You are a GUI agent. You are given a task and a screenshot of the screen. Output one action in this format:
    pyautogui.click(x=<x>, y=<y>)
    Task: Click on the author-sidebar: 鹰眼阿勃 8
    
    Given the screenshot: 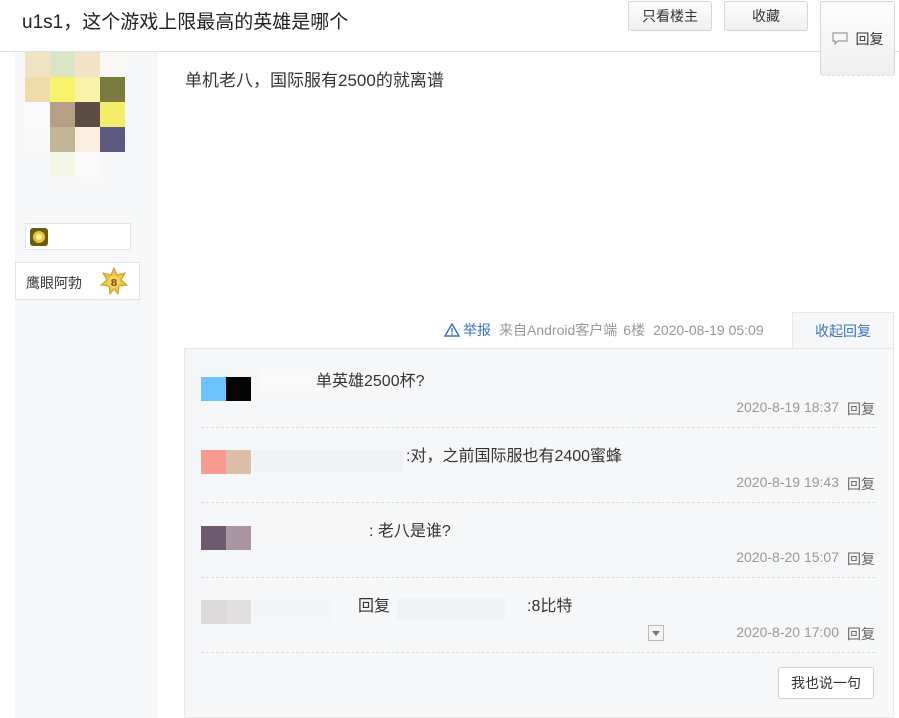 What is the action you would take?
    pyautogui.click(x=86, y=385)
    